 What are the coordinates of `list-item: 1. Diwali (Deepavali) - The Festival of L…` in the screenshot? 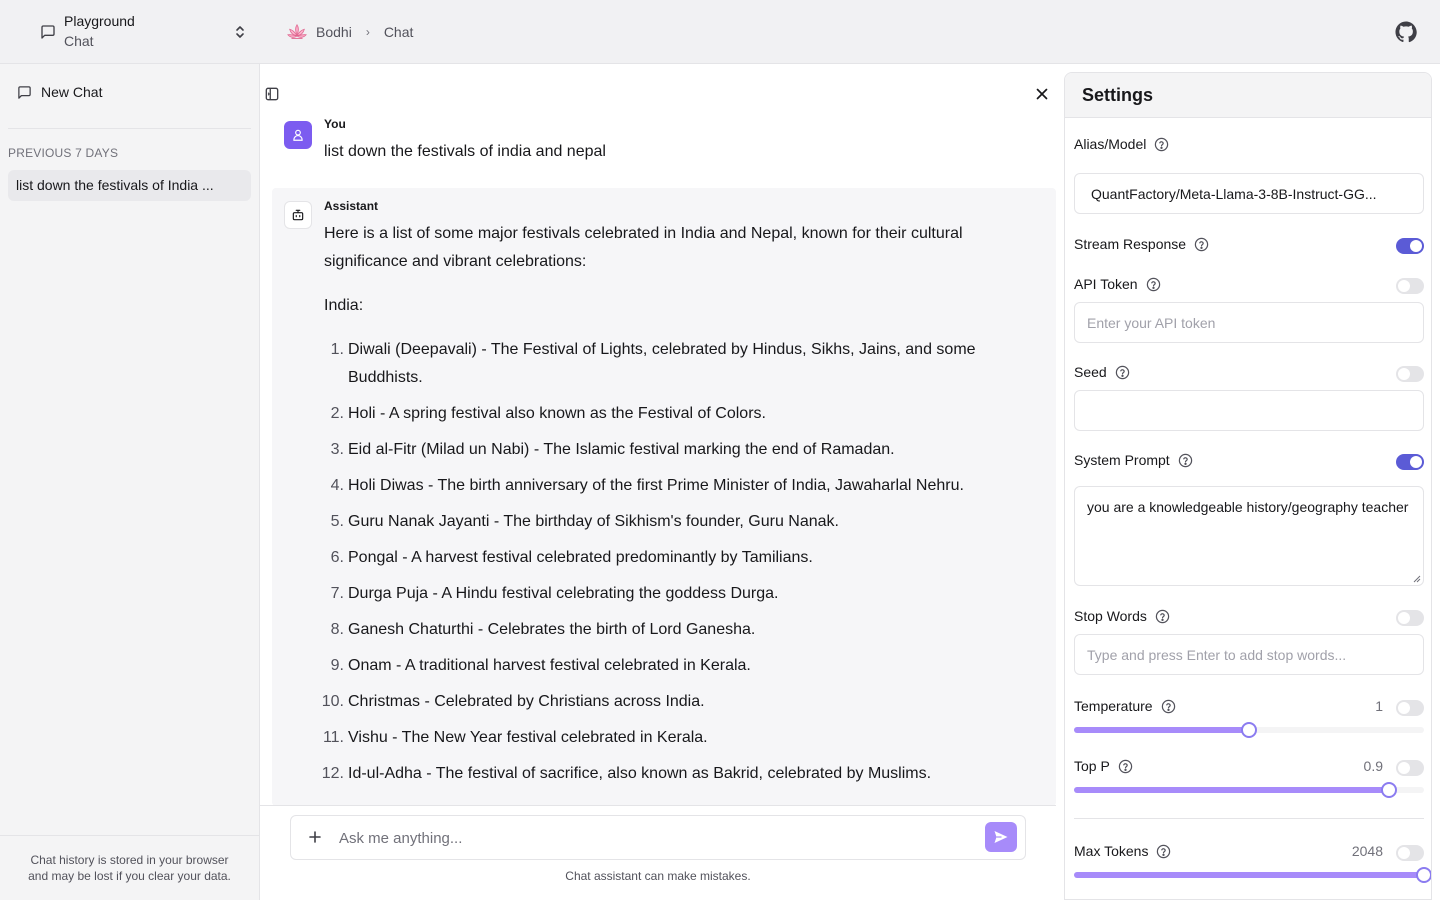 It's located at (674, 364).